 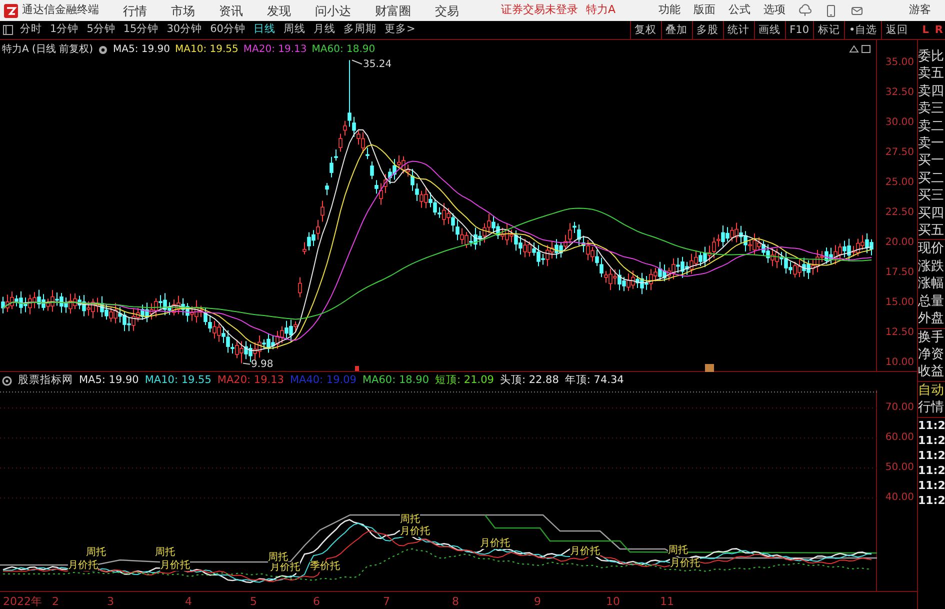 What do you see at coordinates (739, 10) in the screenshot?
I see `toolbar-menu-item: 公式` at bounding box center [739, 10].